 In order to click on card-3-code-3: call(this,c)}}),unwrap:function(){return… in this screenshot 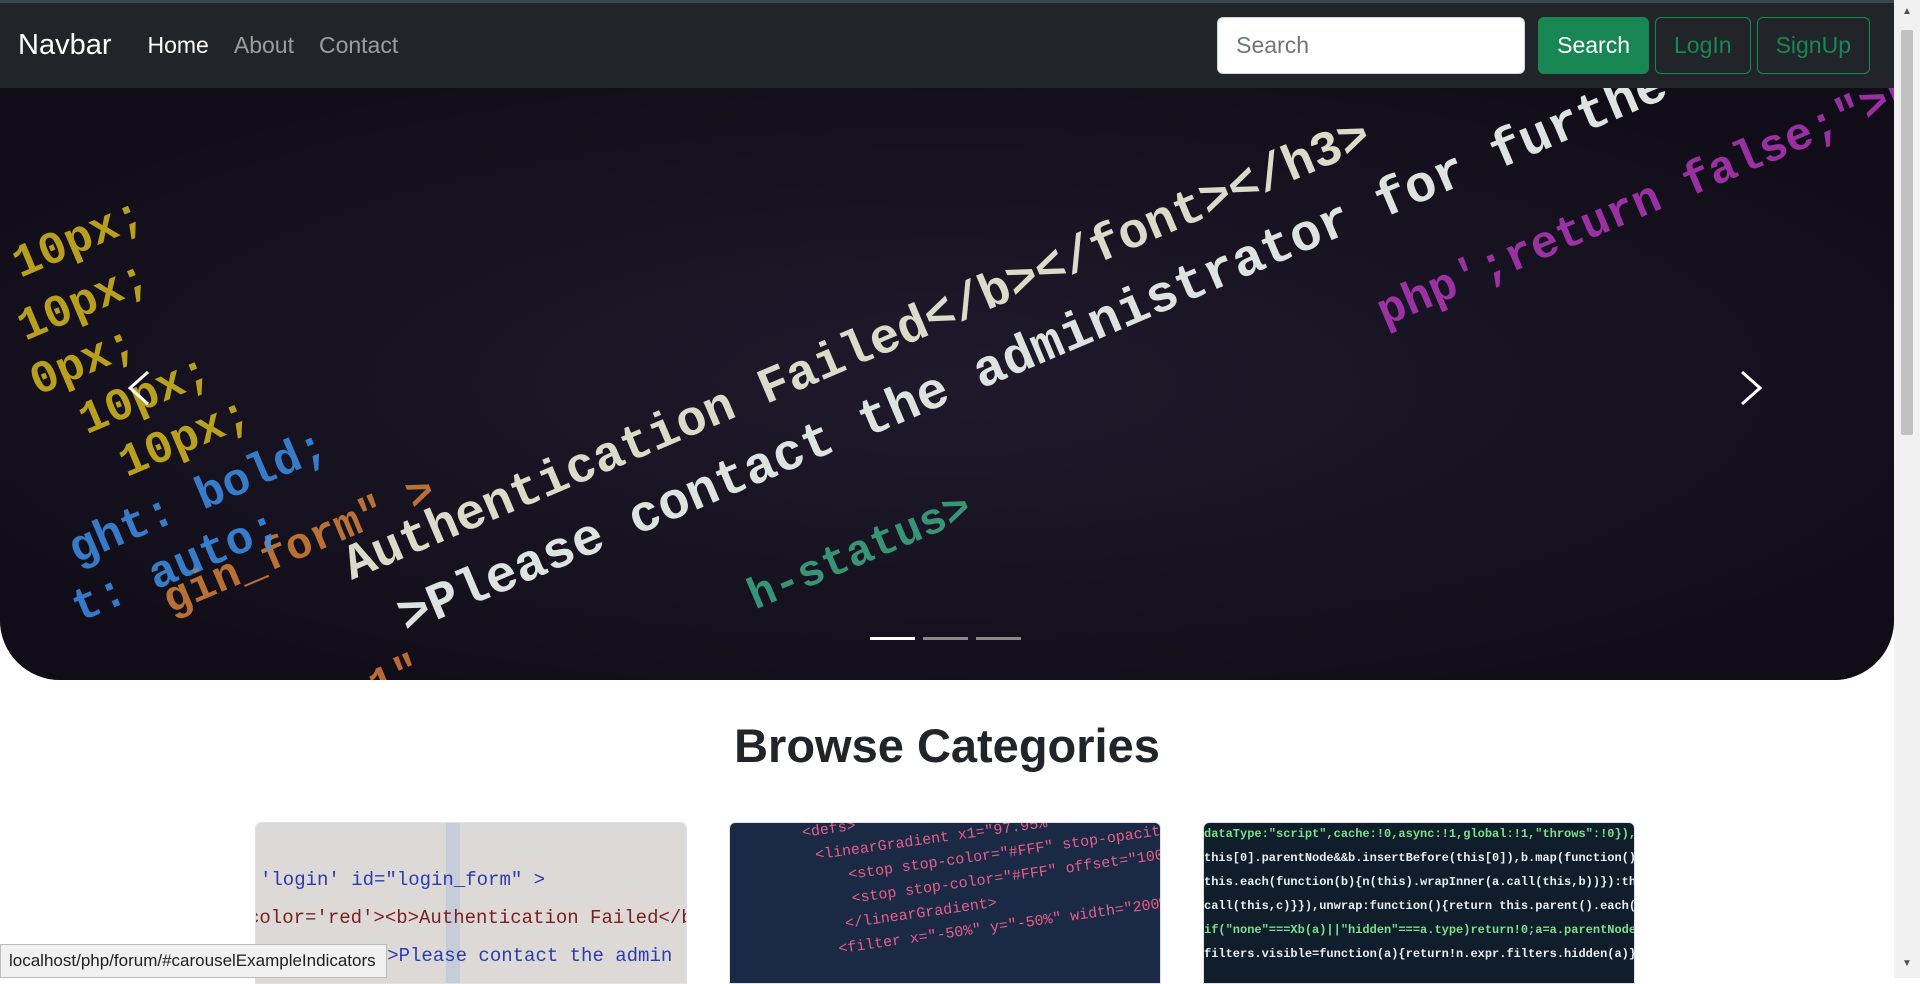, I will do `click(1419, 906)`.